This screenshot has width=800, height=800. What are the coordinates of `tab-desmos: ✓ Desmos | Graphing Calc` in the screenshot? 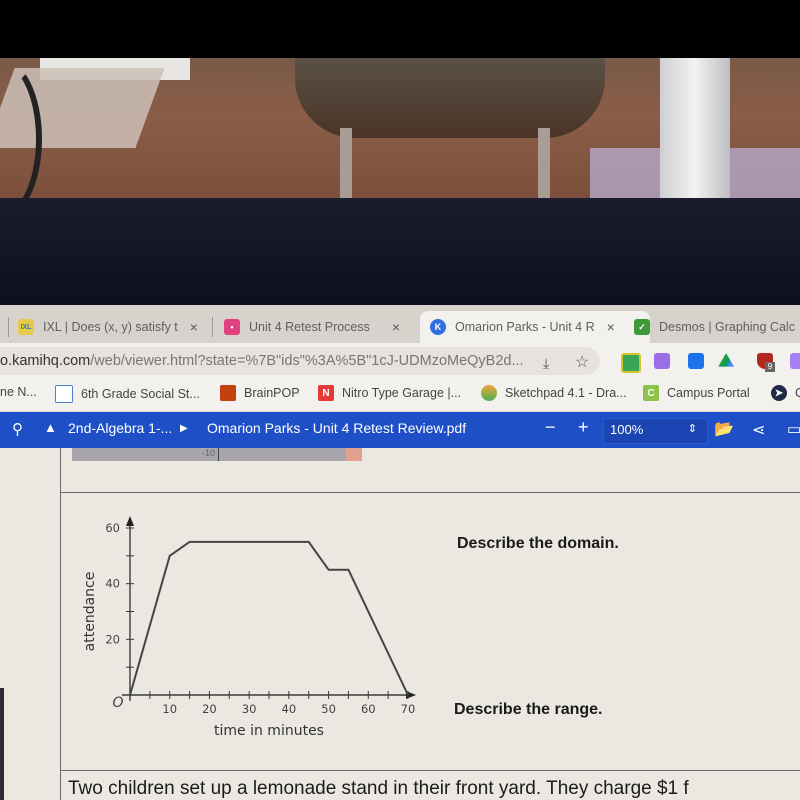 It's located at (714, 327).